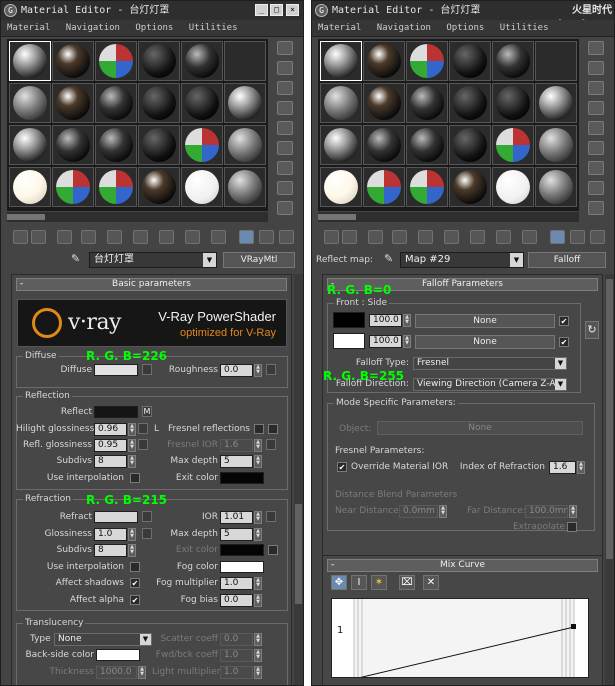  What do you see at coordinates (477, 237) in the screenshot?
I see `material-effects-channel-icon` at bounding box center [477, 237].